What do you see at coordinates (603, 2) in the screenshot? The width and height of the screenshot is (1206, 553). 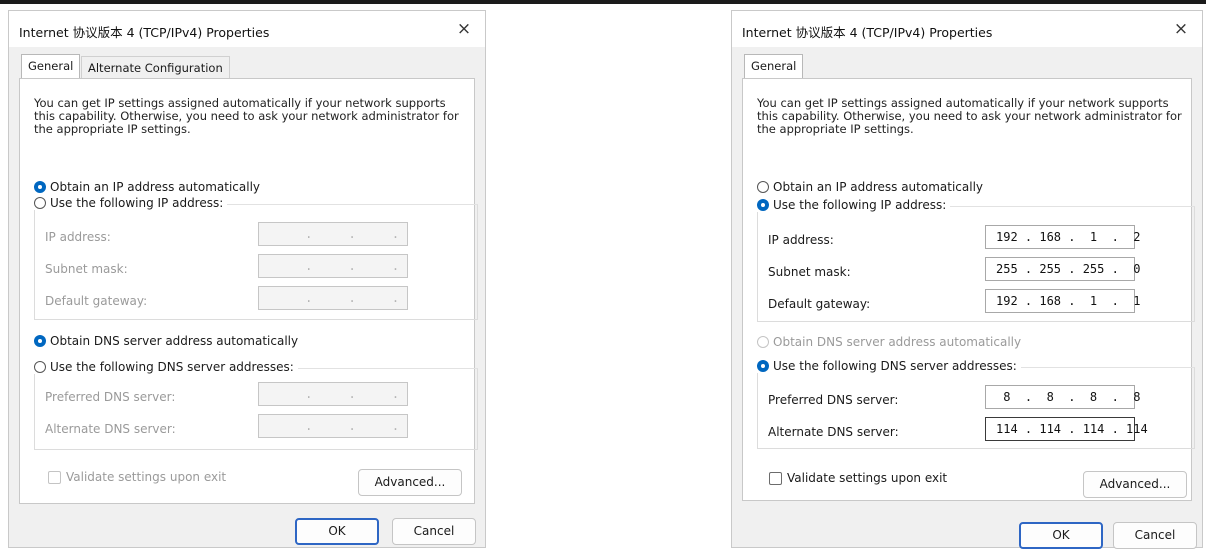 I see `top-border` at bounding box center [603, 2].